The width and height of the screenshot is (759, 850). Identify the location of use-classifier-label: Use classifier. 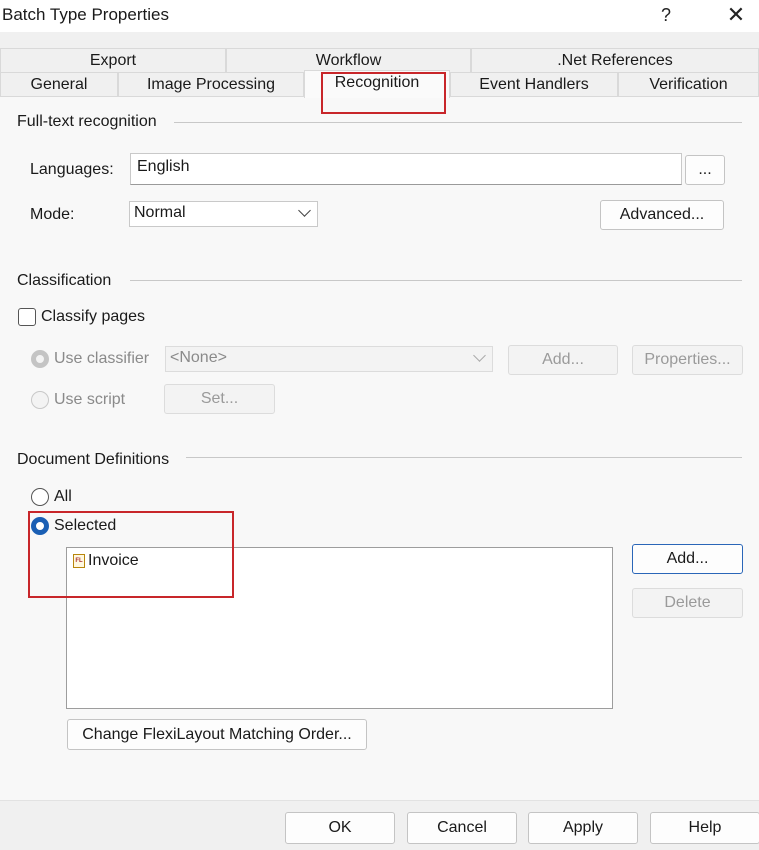
(102, 358).